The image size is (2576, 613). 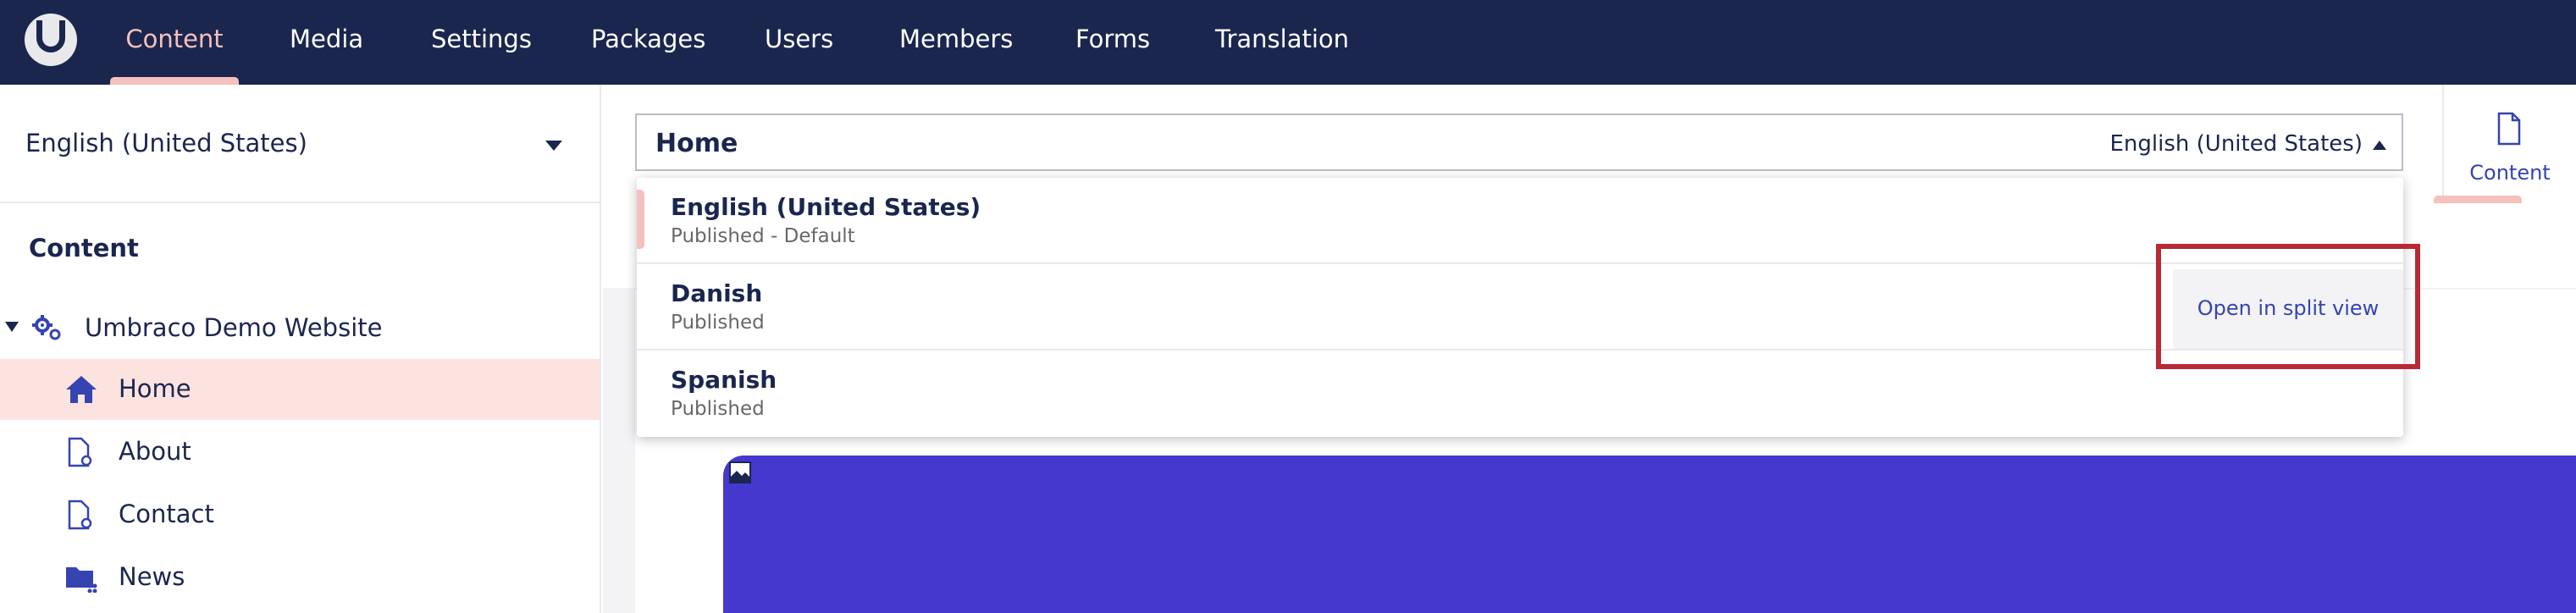 What do you see at coordinates (956, 42) in the screenshot?
I see `nav-members: Members` at bounding box center [956, 42].